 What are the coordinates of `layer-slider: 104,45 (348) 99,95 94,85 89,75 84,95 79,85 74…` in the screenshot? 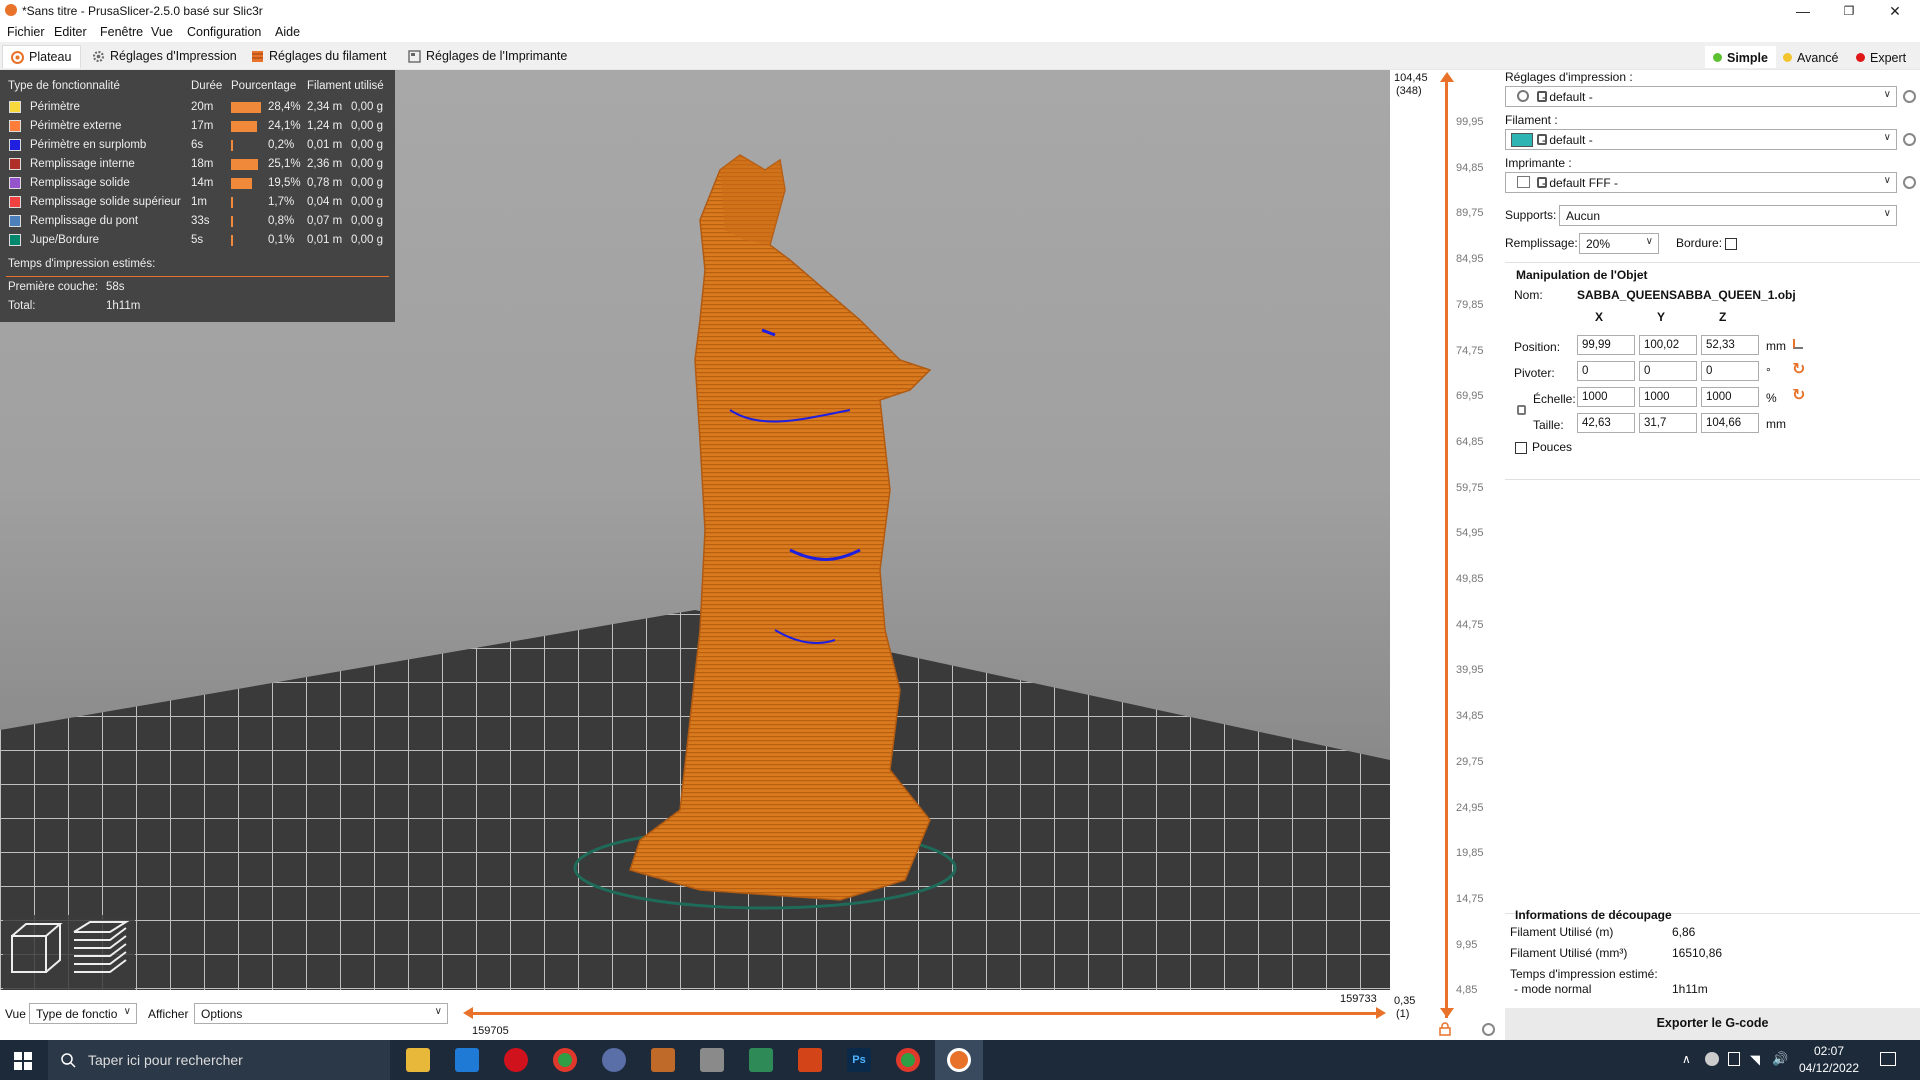 It's located at (1447, 555).